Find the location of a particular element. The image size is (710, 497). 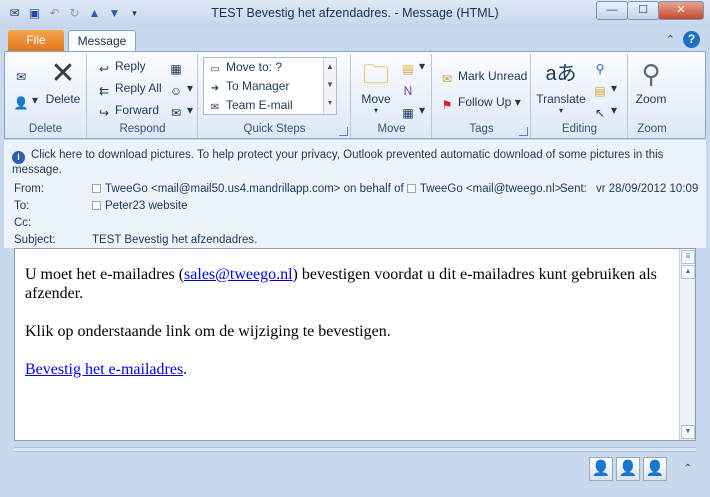

subject-label: Subject: is located at coordinates (35, 240).